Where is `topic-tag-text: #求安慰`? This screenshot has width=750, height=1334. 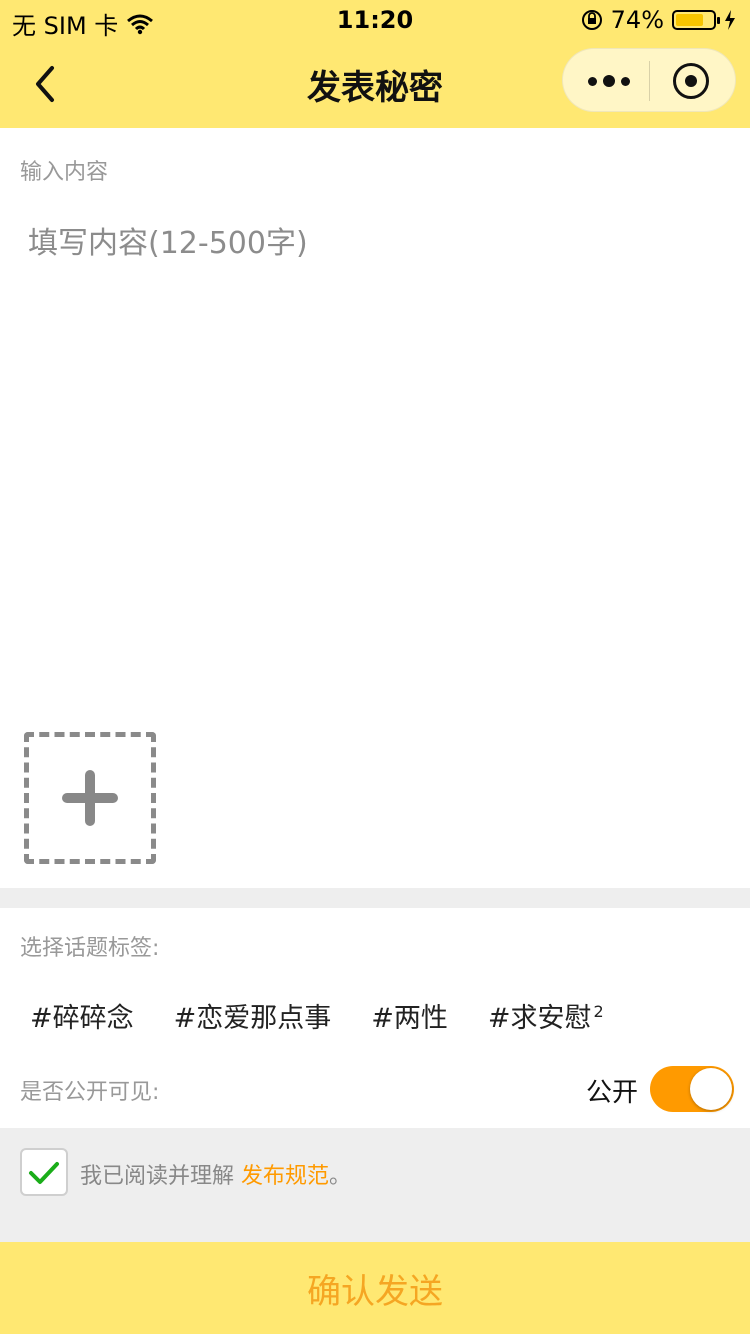
topic-tag-text: #求安慰 is located at coordinates (539, 1018).